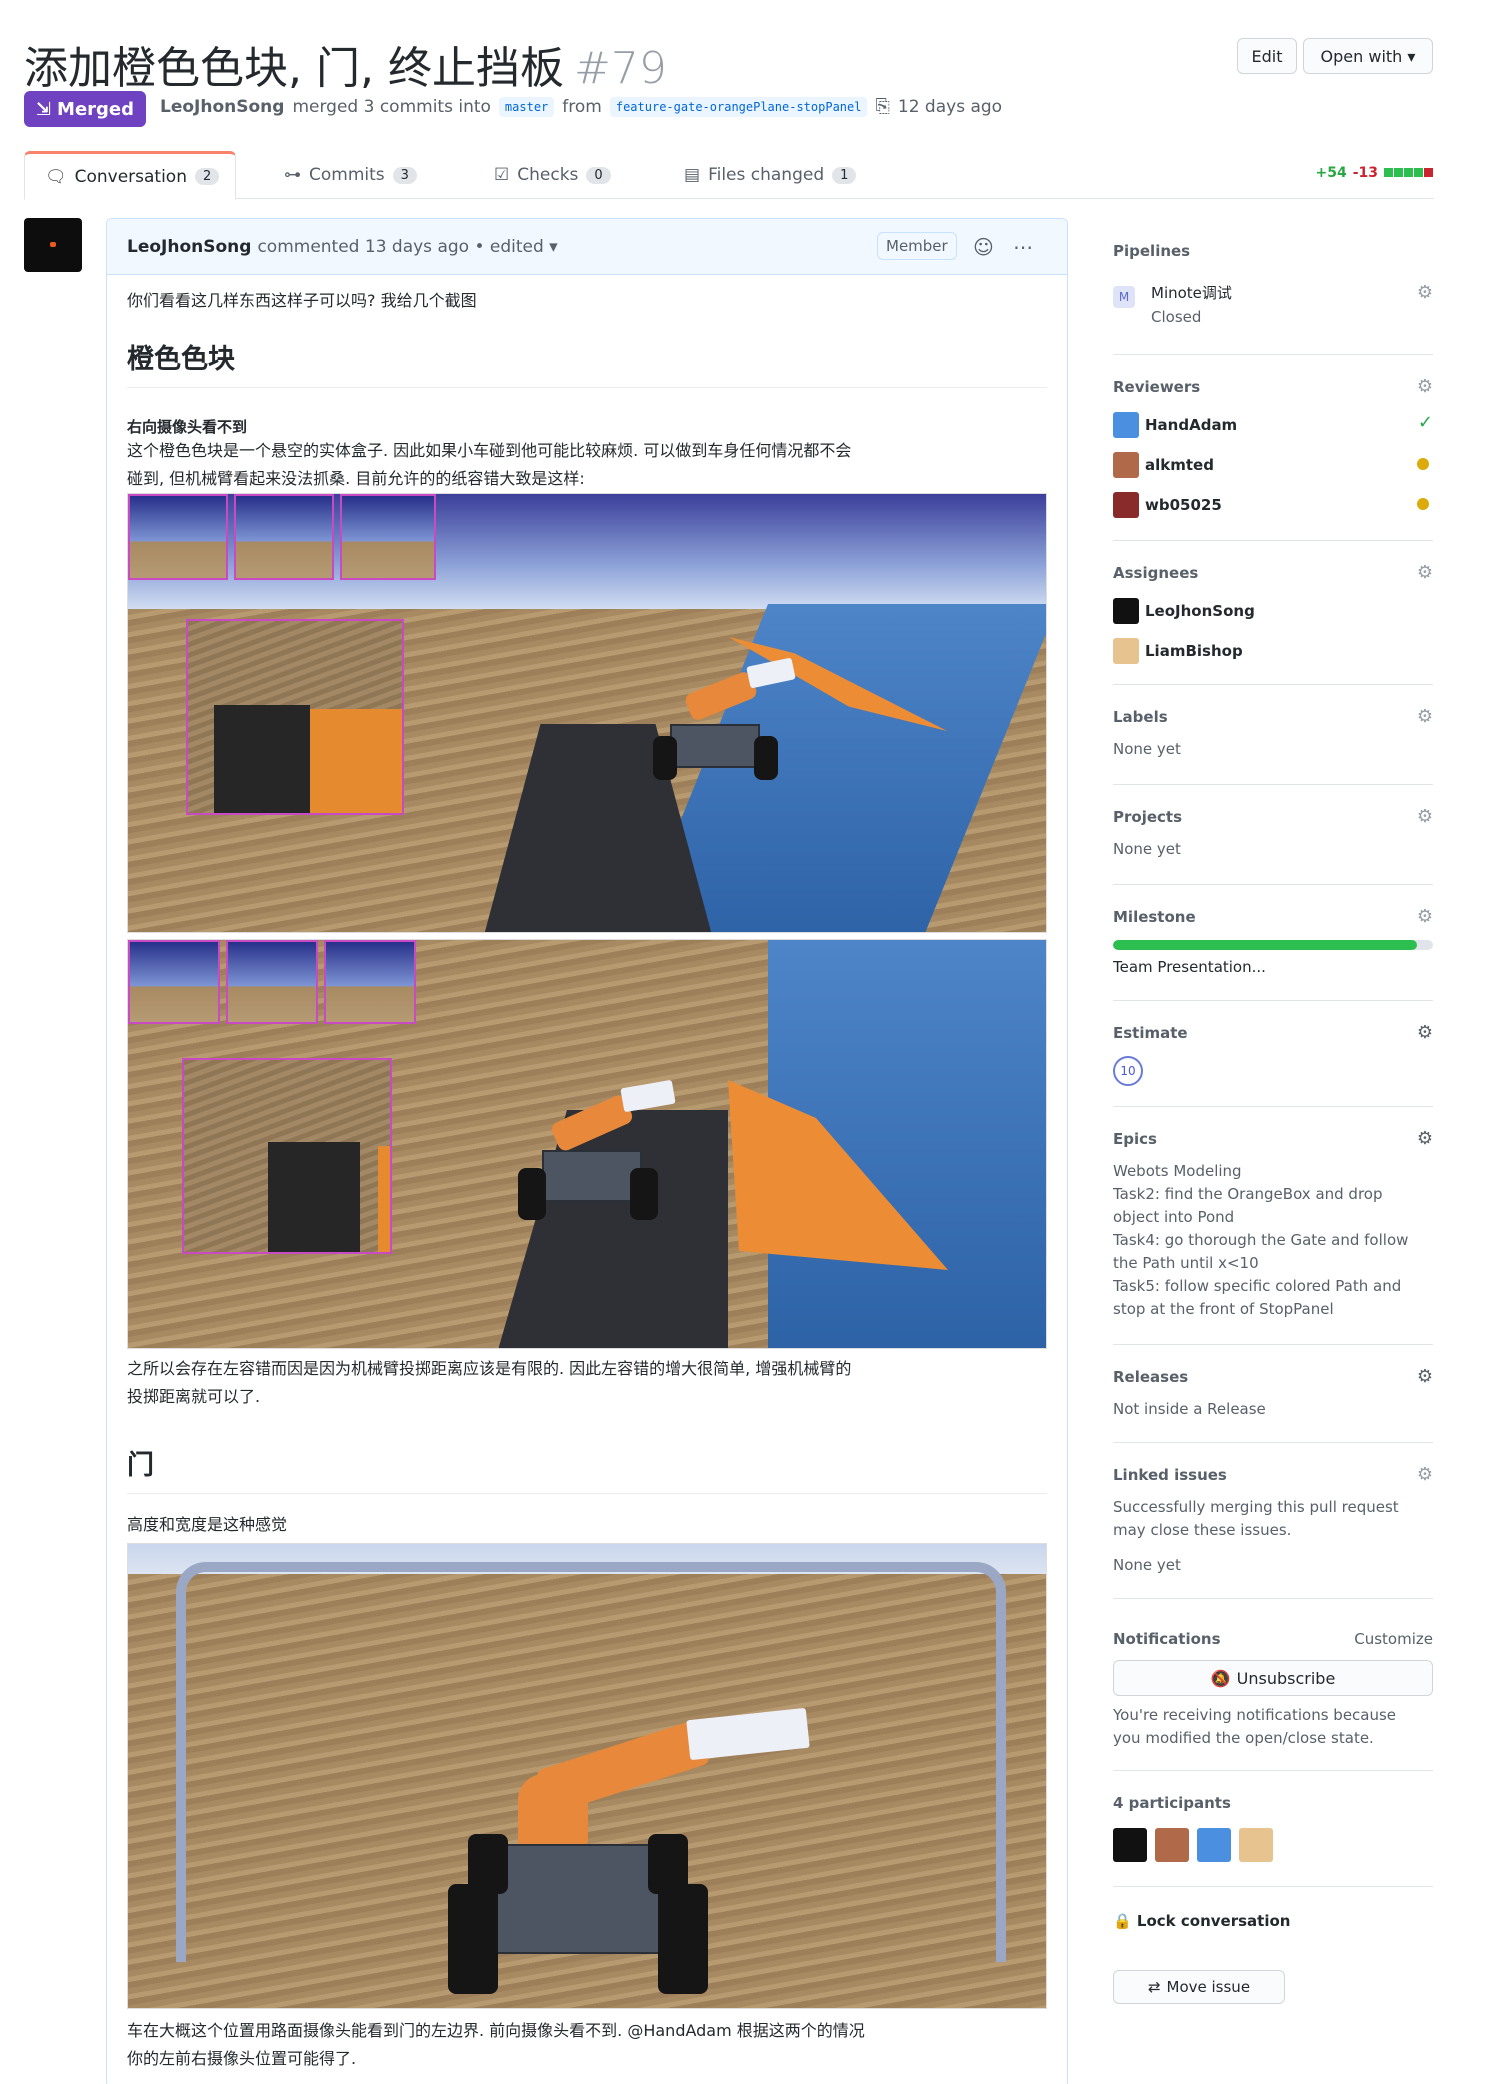 The width and height of the screenshot is (1491, 2084). I want to click on comment-meta: commented 13 days ago • edited ▾, so click(407, 247).